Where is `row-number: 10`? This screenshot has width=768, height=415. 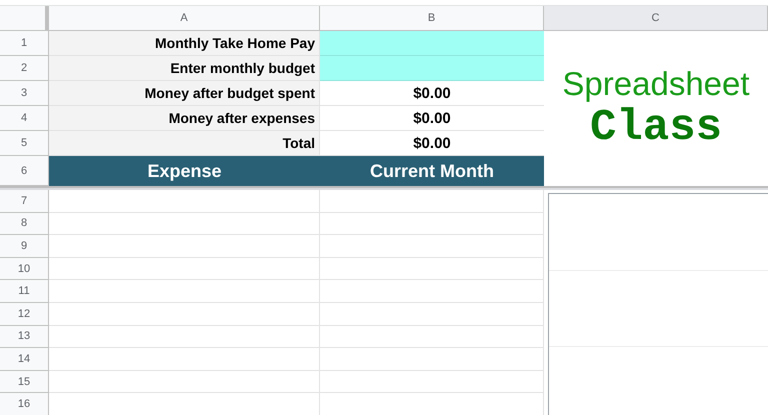 row-number: 10 is located at coordinates (24, 269).